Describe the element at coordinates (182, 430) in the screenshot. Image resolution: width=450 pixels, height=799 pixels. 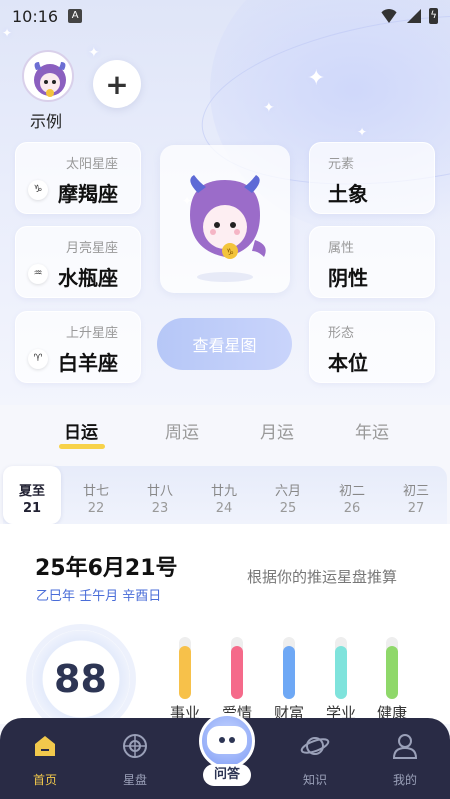
I see `tab-weekly: 周运` at that location.